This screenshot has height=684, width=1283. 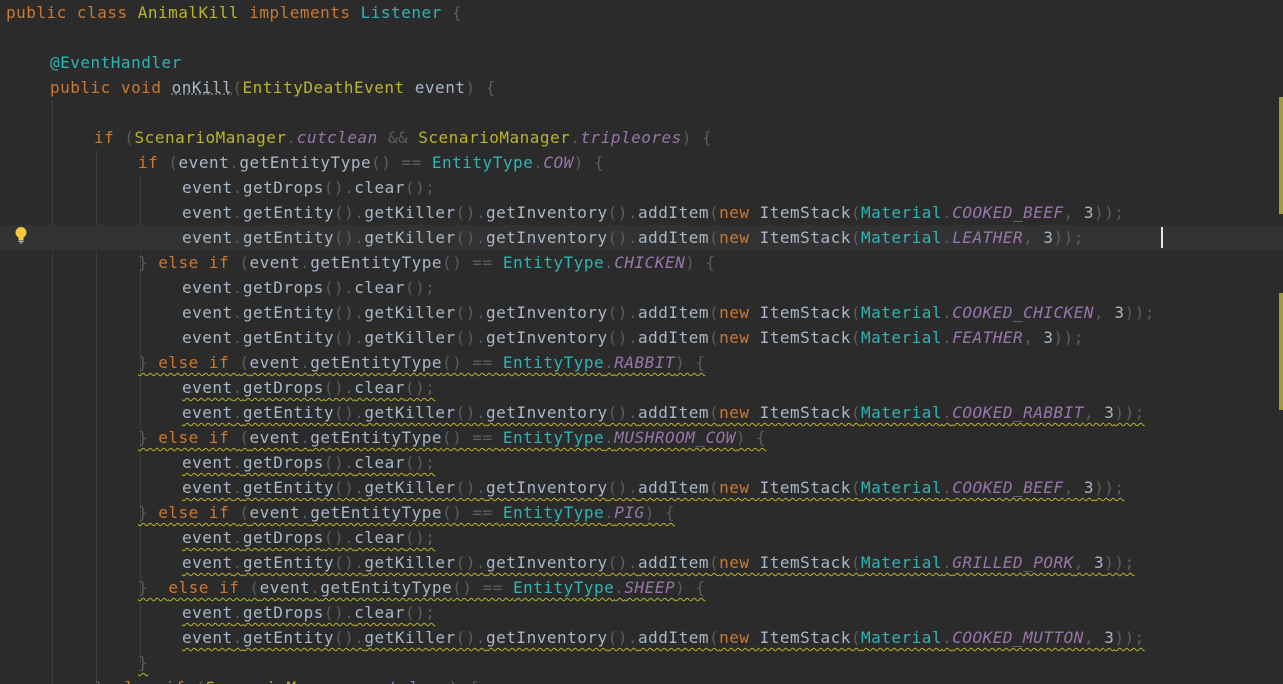 What do you see at coordinates (21, 235) in the screenshot?
I see `lightbulb-icon` at bounding box center [21, 235].